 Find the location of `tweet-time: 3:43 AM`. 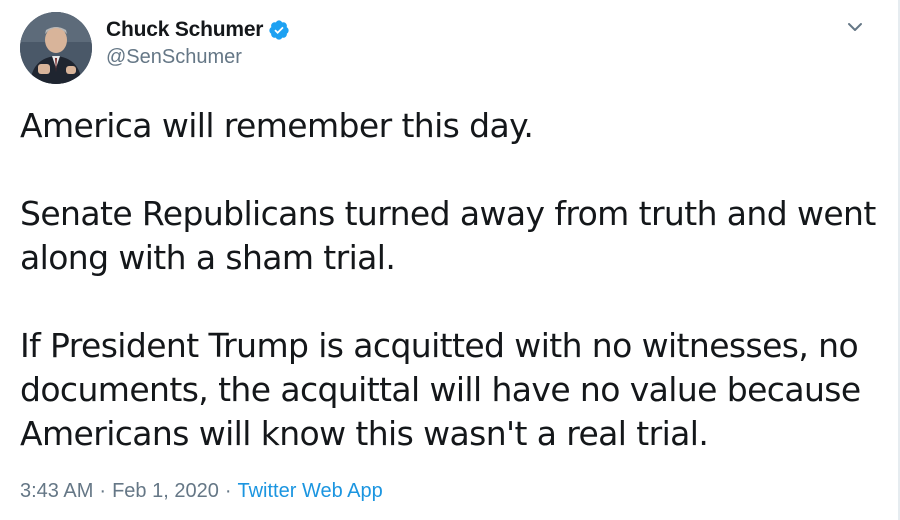

tweet-time: 3:43 AM is located at coordinates (56, 491).